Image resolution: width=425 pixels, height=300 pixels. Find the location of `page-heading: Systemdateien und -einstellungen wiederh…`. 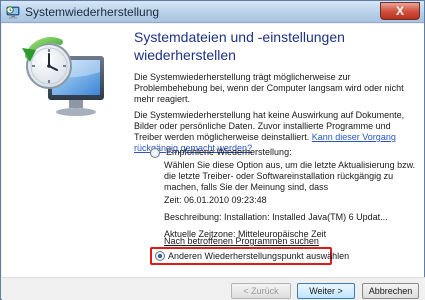

page-heading: Systemdateien und -einstellungen wiederh… is located at coordinates (239, 46).